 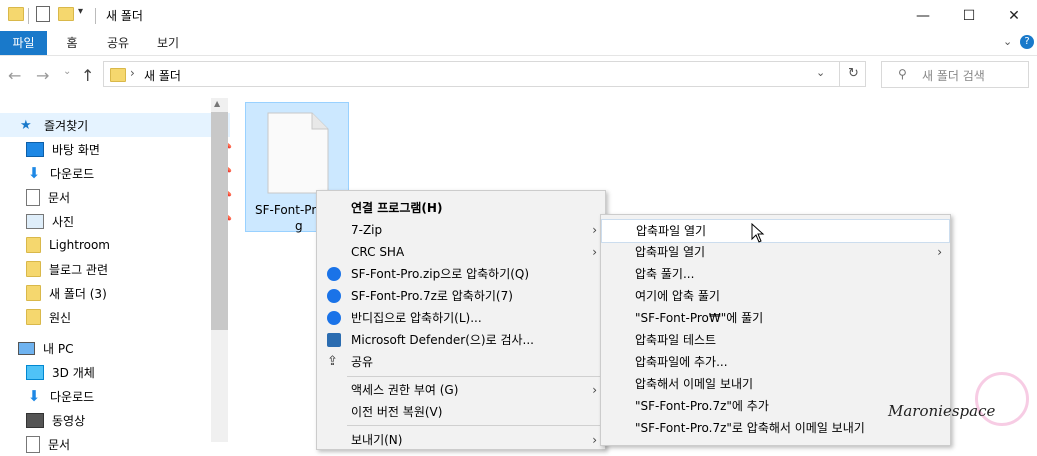 I want to click on scroll-up-icon: ▲, so click(x=217, y=103).